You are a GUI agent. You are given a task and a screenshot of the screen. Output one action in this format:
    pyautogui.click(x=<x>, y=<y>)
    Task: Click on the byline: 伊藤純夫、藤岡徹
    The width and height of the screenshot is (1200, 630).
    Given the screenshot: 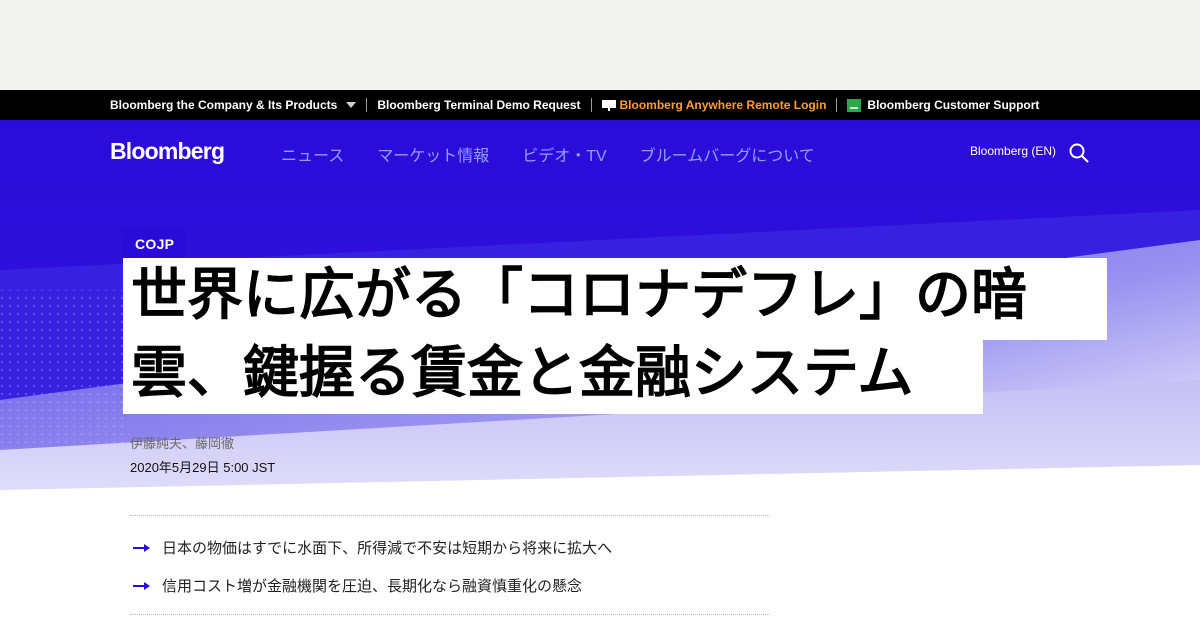 What is the action you would take?
    pyautogui.click(x=182, y=443)
    